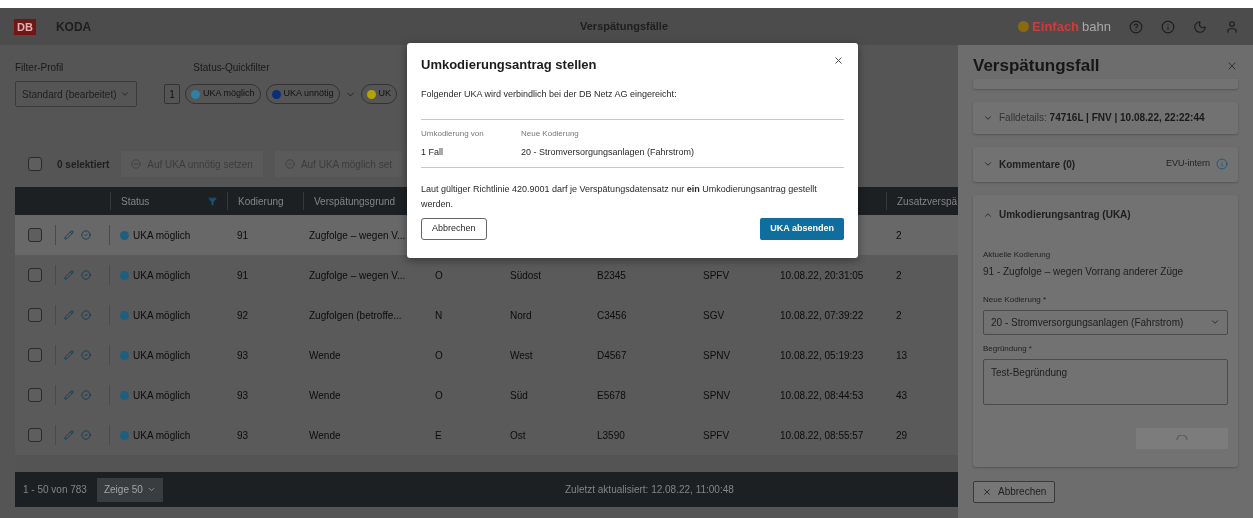  I want to click on table-cell: L3590, so click(611, 435).